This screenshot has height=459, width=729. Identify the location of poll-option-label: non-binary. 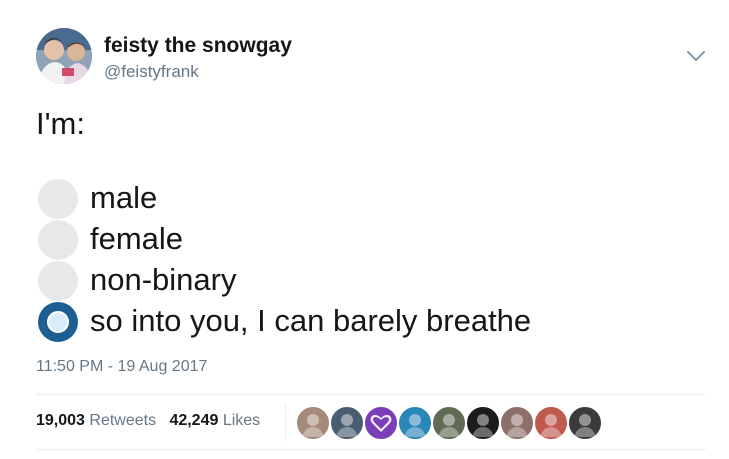
(163, 279).